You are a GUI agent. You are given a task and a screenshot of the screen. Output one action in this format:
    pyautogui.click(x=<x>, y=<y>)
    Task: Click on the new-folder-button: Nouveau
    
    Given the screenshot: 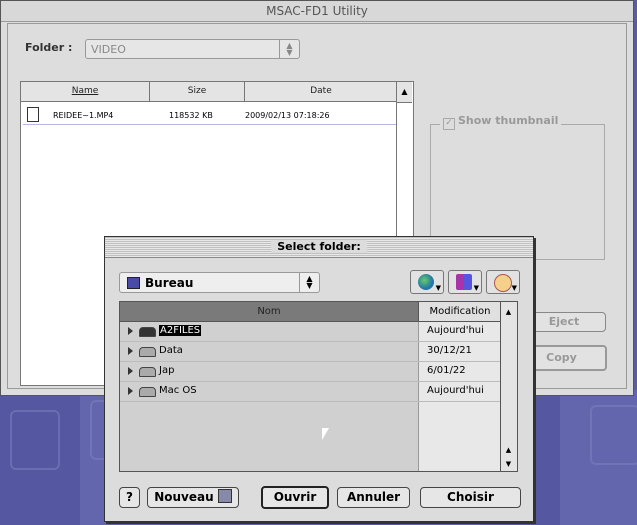 What is the action you would take?
    pyautogui.click(x=193, y=497)
    